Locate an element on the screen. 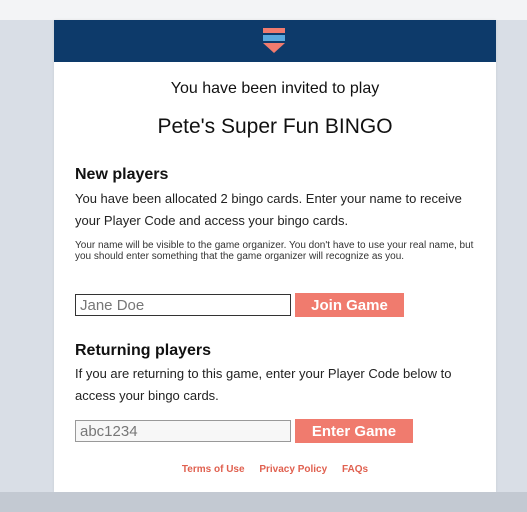  join-game-button: Join Game is located at coordinates (349, 305).